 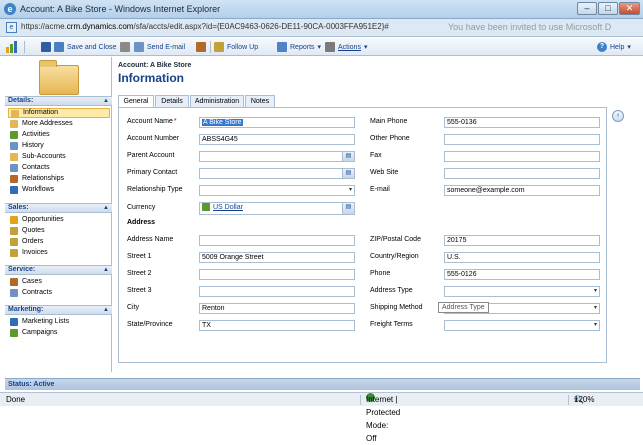 What do you see at coordinates (277, 208) in the screenshot?
I see `currency-lookup: US Dollar ▤` at bounding box center [277, 208].